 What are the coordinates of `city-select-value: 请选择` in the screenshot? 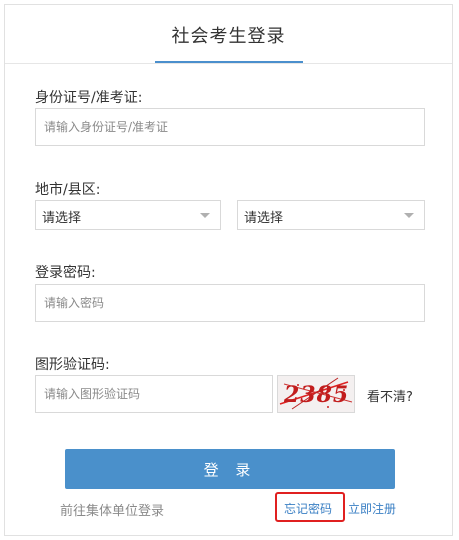 It's located at (62, 218).